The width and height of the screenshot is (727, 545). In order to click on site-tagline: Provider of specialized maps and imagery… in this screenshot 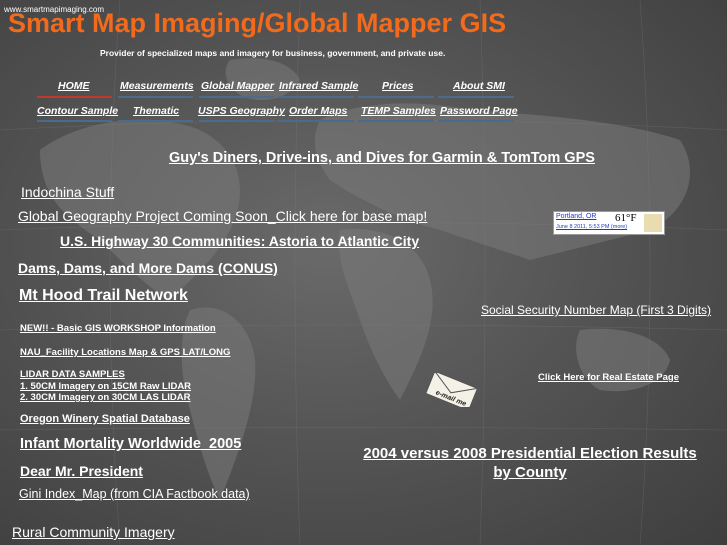, I will do `click(273, 53)`.